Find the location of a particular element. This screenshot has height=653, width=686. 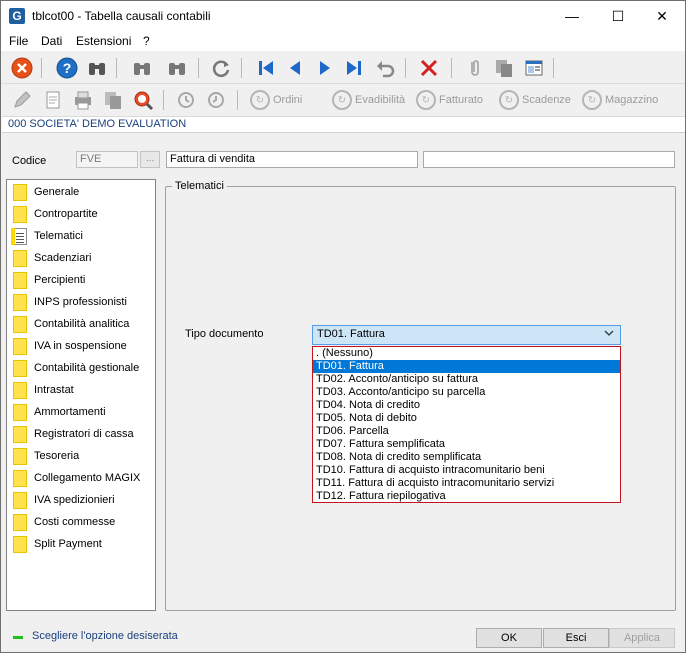

history-back-icon is located at coordinates (216, 100).